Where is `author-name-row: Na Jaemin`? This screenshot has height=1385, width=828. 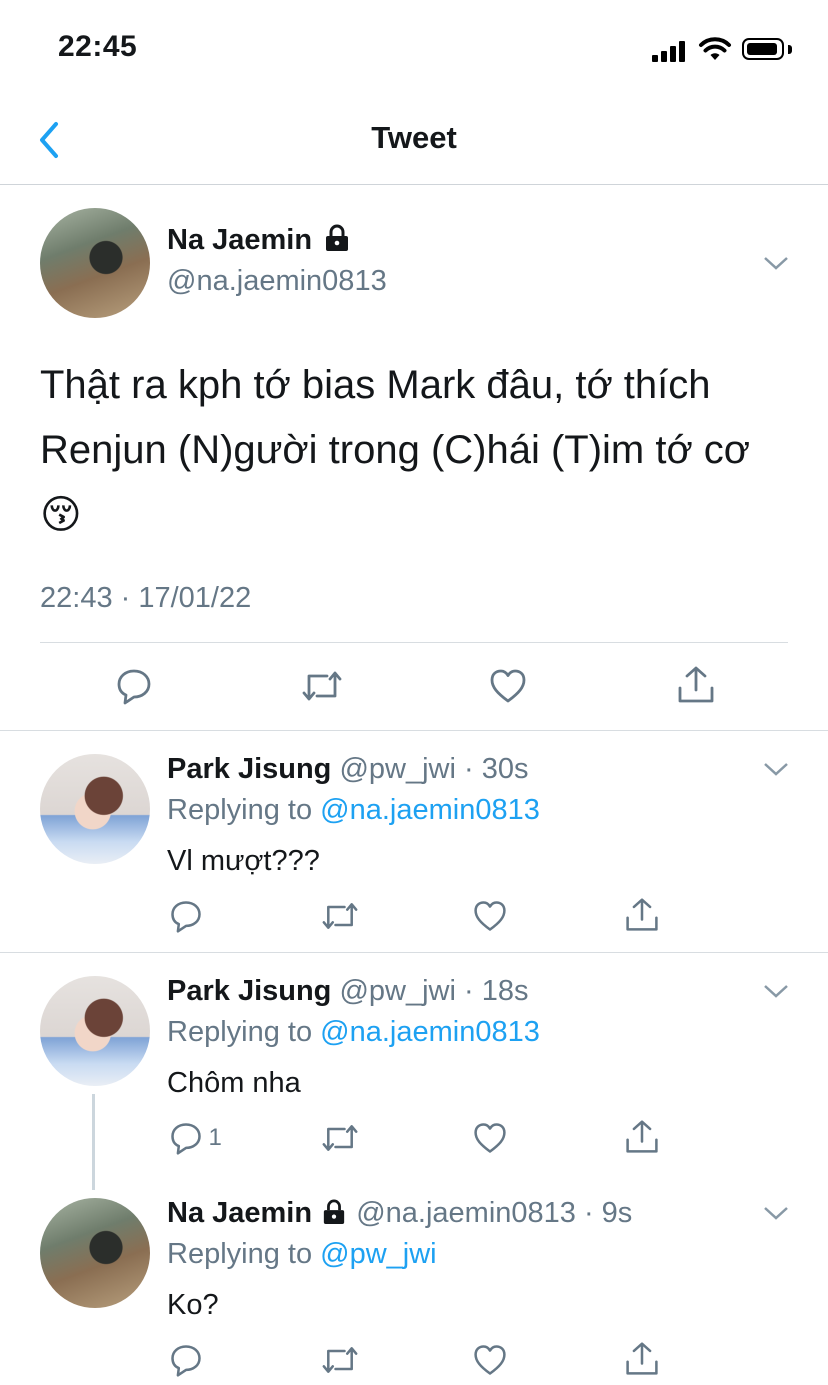 author-name-row: Na Jaemin is located at coordinates (258, 240).